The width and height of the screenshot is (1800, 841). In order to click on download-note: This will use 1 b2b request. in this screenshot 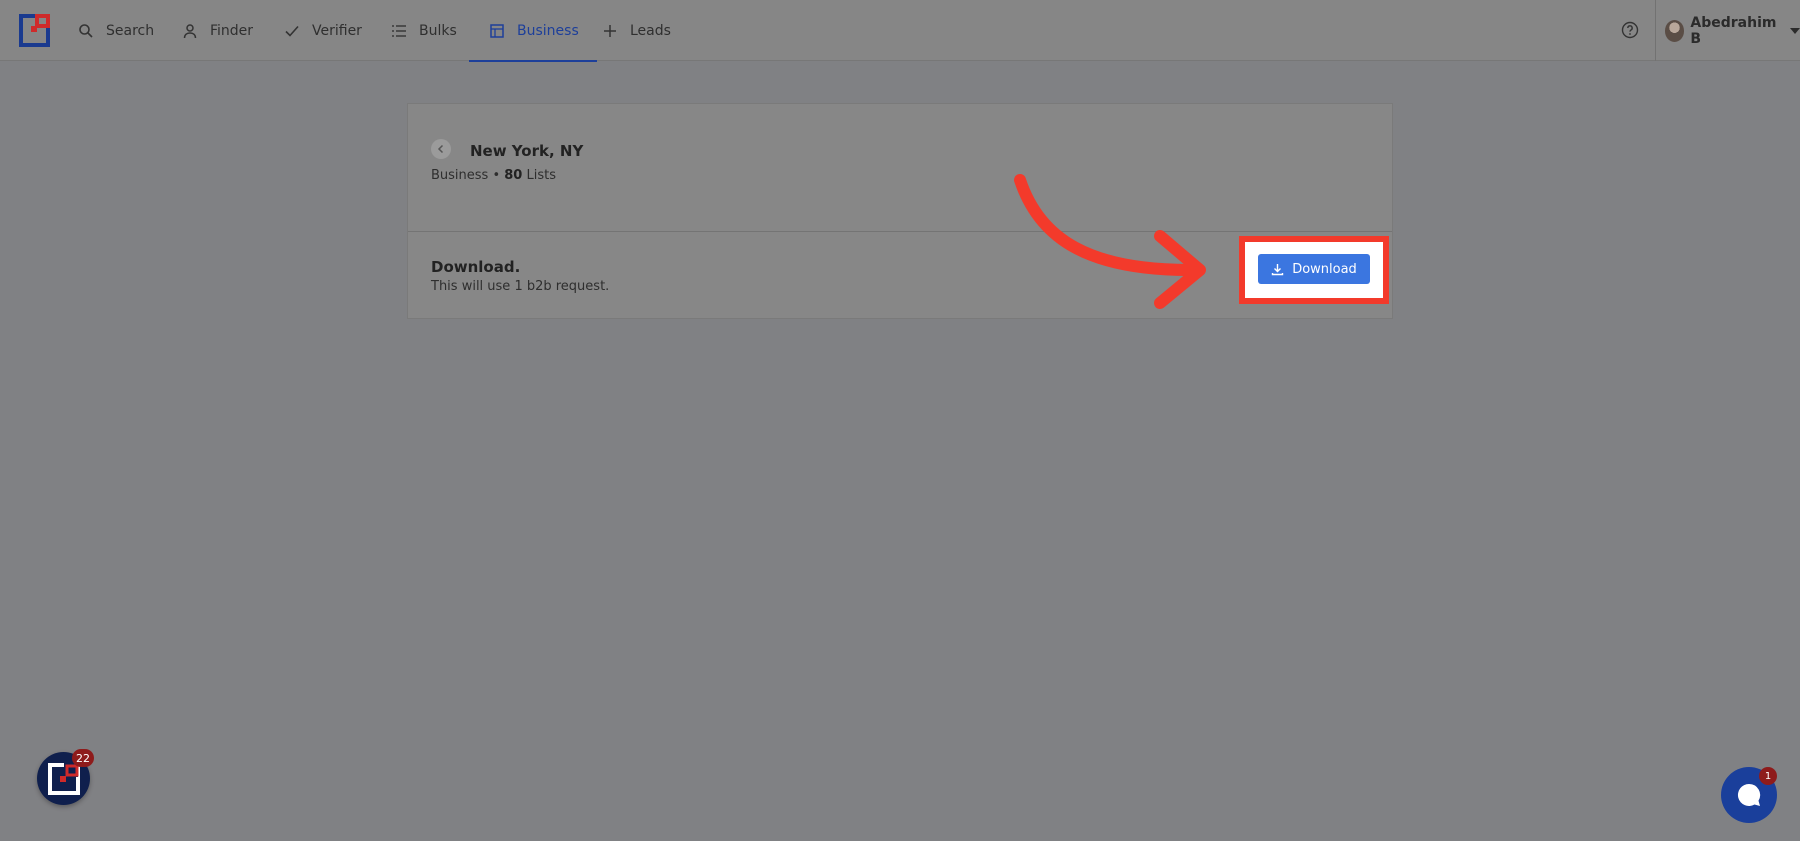, I will do `click(520, 286)`.